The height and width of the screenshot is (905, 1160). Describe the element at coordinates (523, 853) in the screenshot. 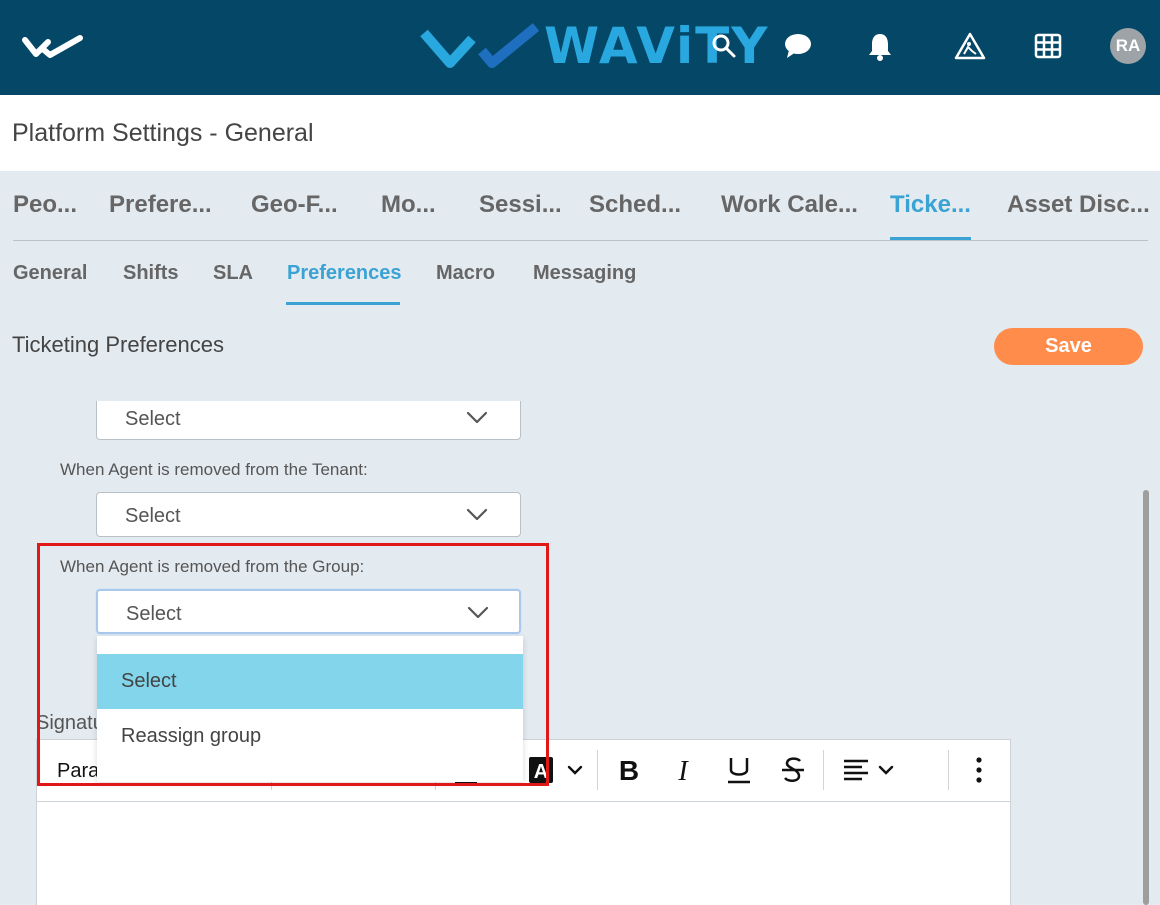

I see `signature-editor` at that location.